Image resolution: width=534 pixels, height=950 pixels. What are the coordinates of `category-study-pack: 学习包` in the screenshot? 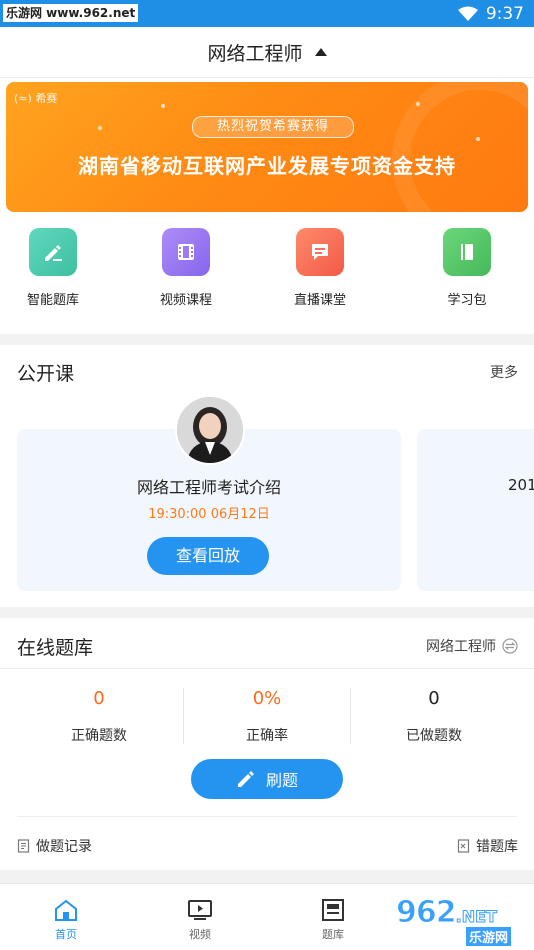 It's located at (467, 268).